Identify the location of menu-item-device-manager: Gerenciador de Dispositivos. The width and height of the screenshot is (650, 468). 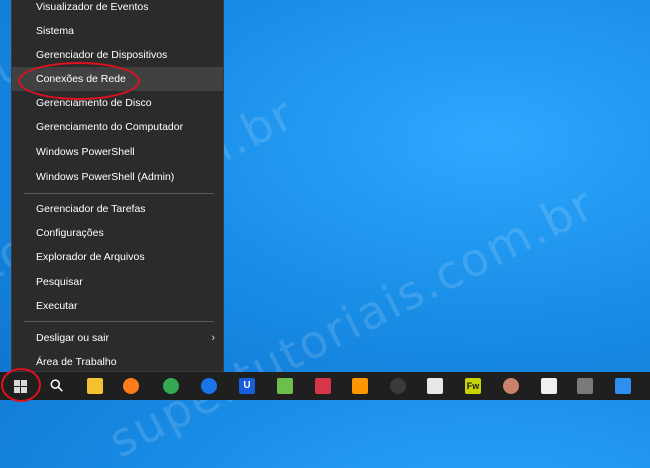
(117, 55).